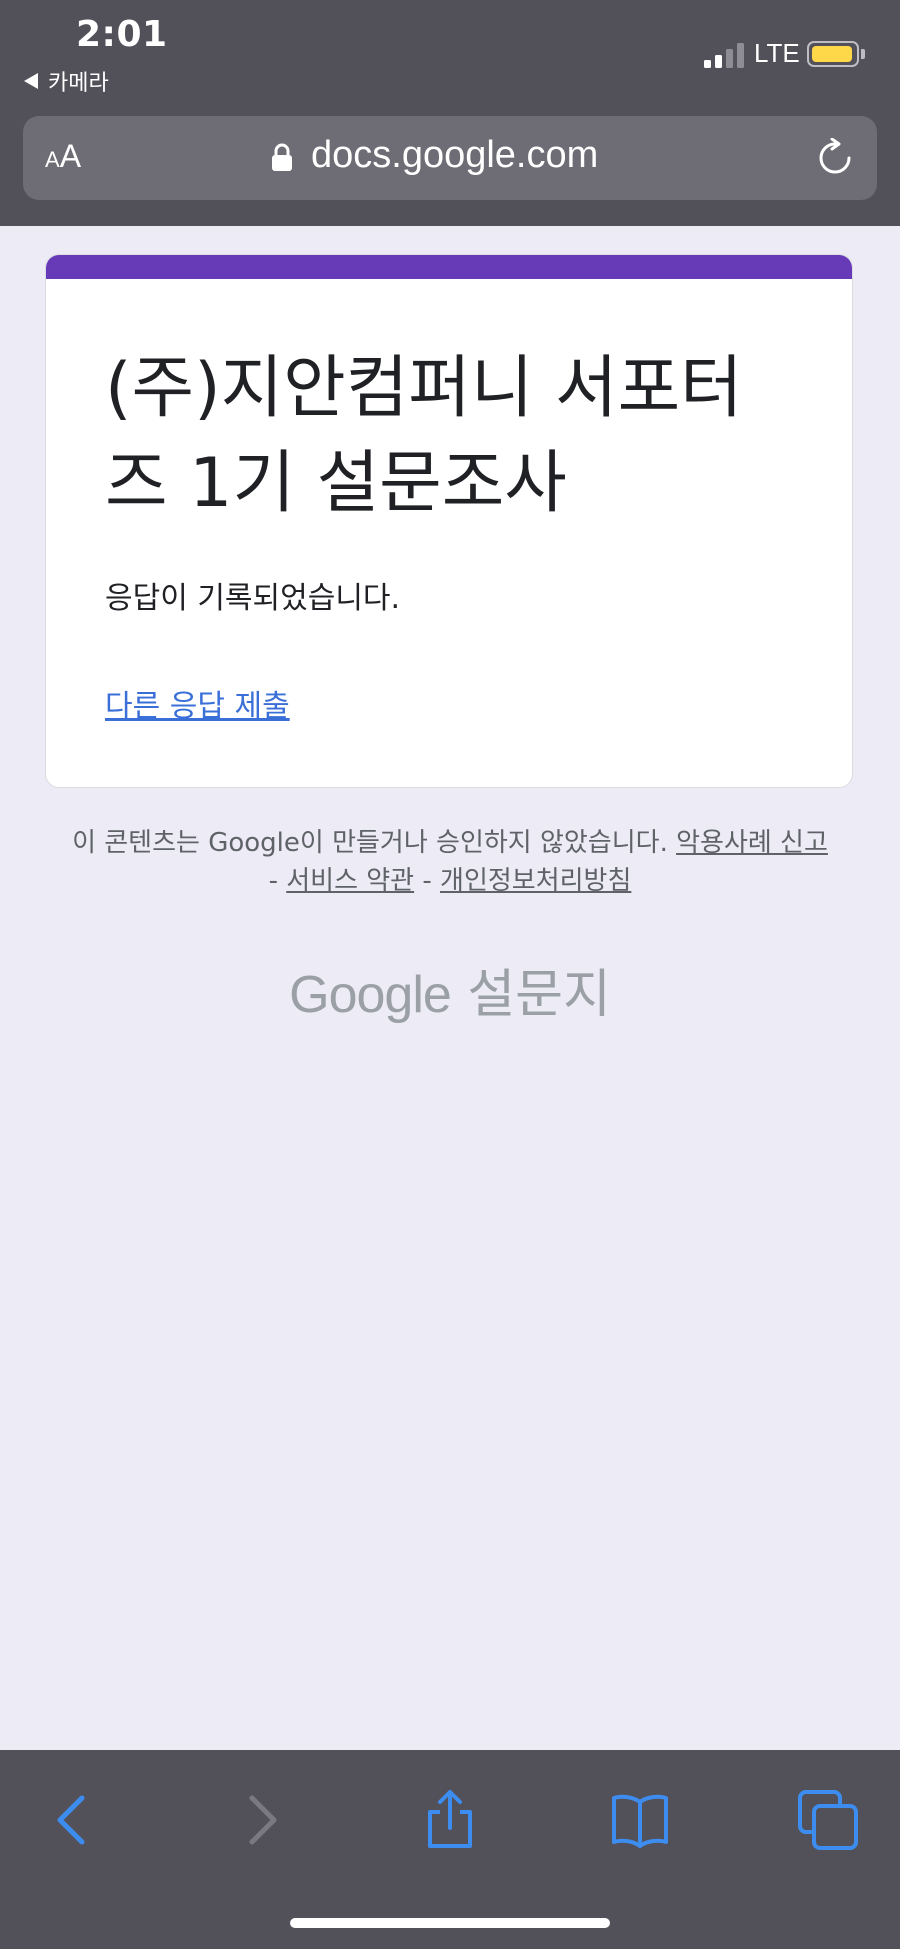 The width and height of the screenshot is (900, 1949). I want to click on disclaimer-text: 이 콘텐츠는 Google이 만들거나 승인하지 않았습니다., so click(370, 843).